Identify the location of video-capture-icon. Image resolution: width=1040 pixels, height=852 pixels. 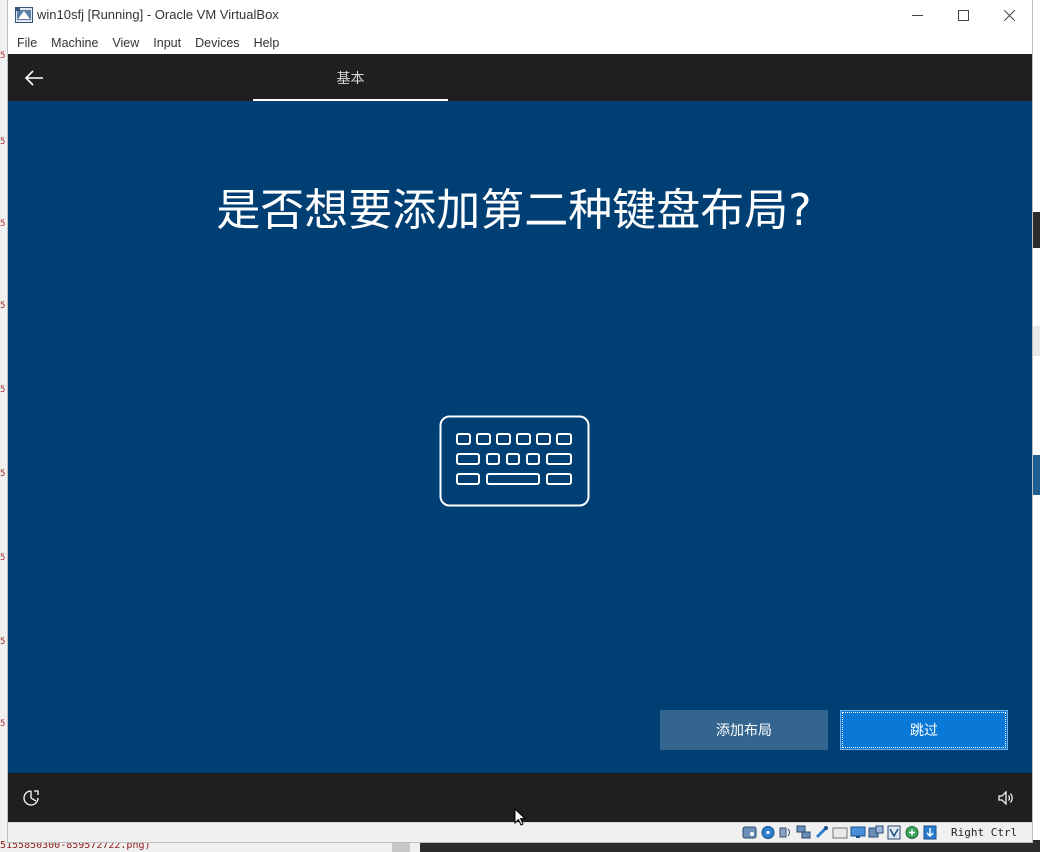
(876, 832).